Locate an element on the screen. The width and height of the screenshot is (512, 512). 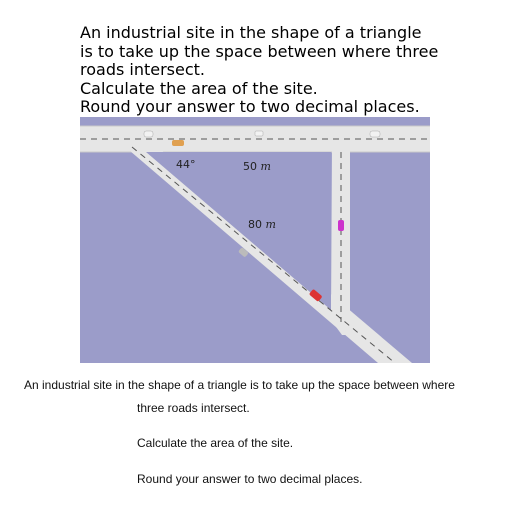
body-line: three roads intersect. is located at coordinates (193, 408).